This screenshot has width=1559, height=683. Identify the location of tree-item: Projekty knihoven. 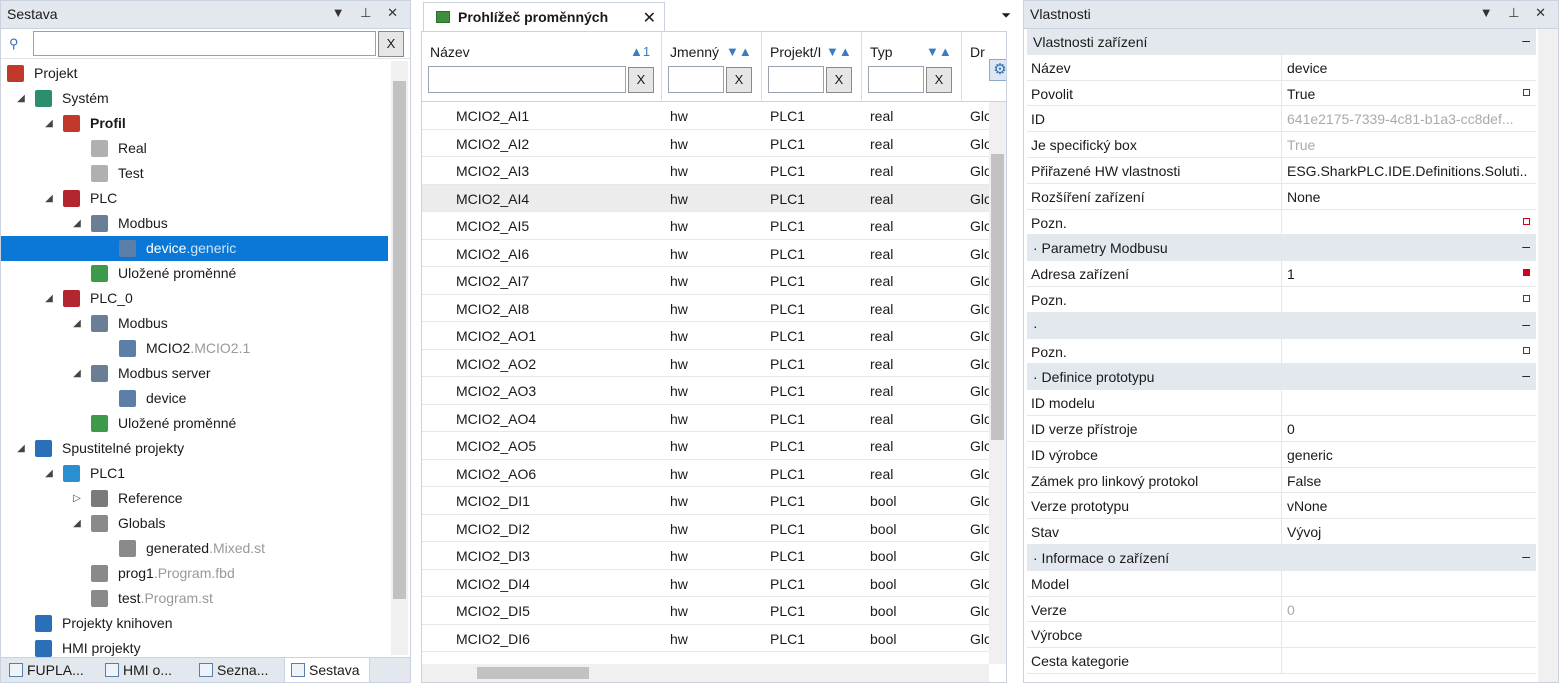
(194, 623).